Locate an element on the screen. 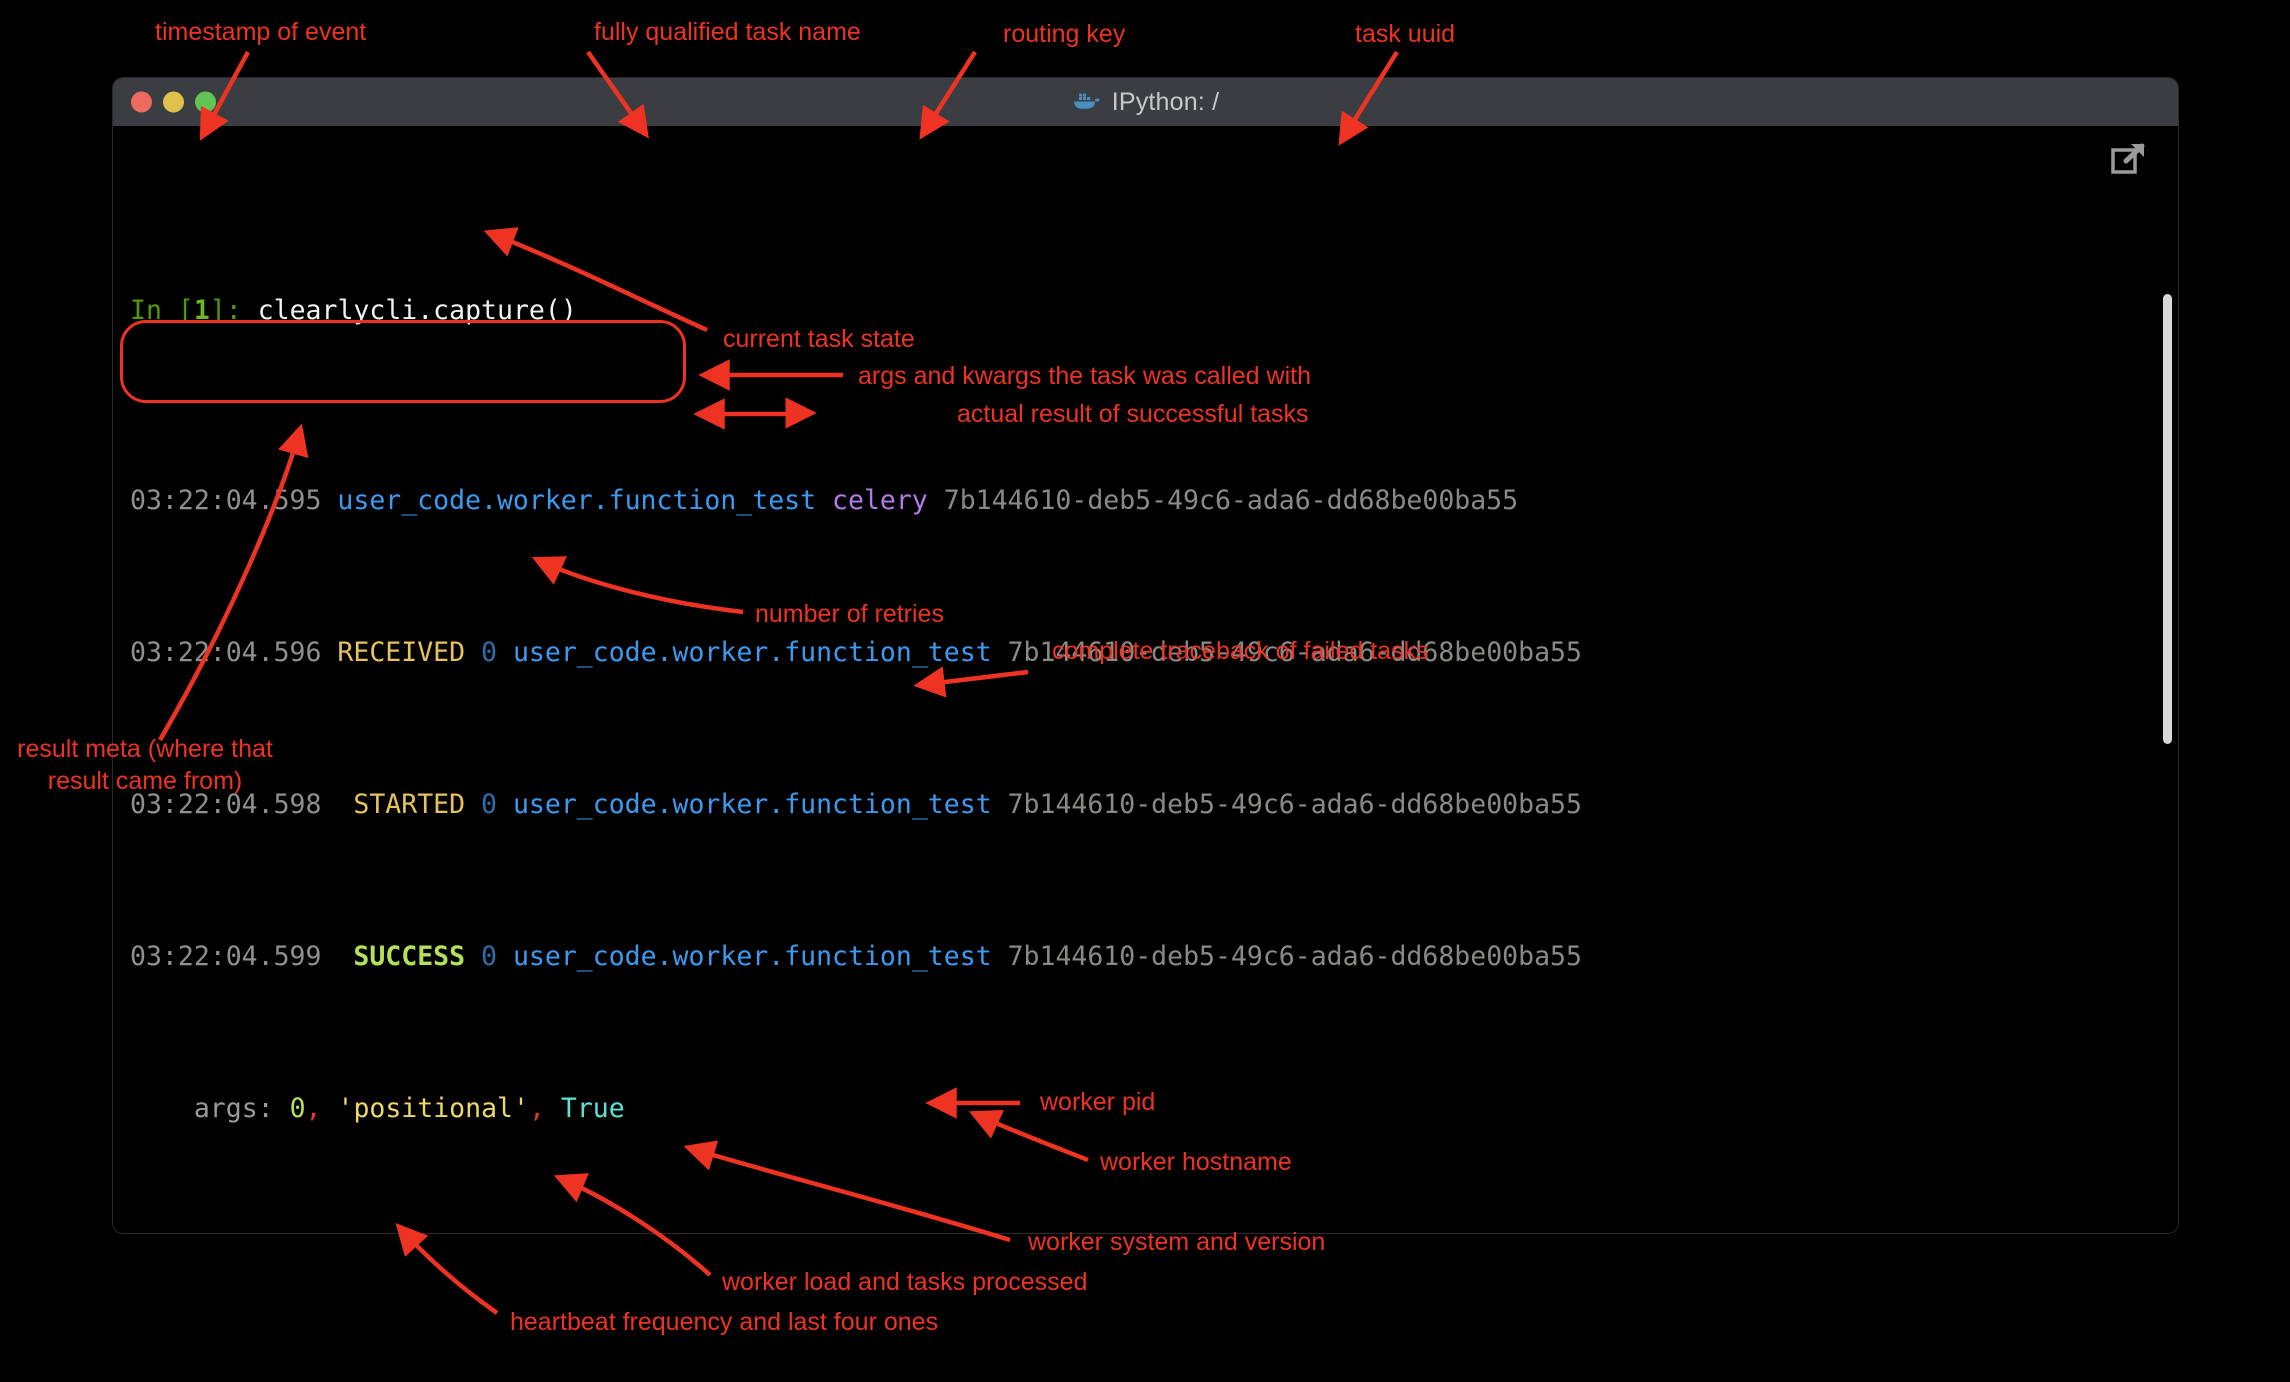 The height and width of the screenshot is (1382, 2290). minimize-button is located at coordinates (173, 102).